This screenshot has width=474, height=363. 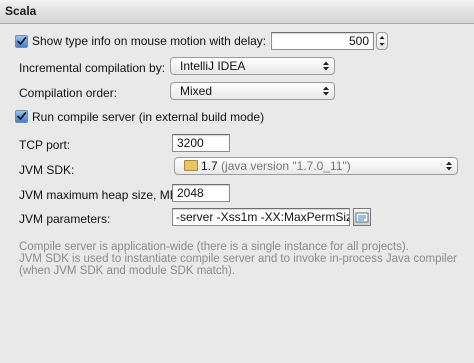 What do you see at coordinates (127, 271) in the screenshot?
I see `help-text-line: (when JVM SDK and module SDK match).` at bounding box center [127, 271].